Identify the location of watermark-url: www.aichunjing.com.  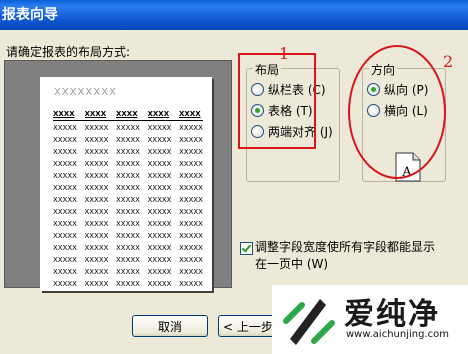
(397, 334).